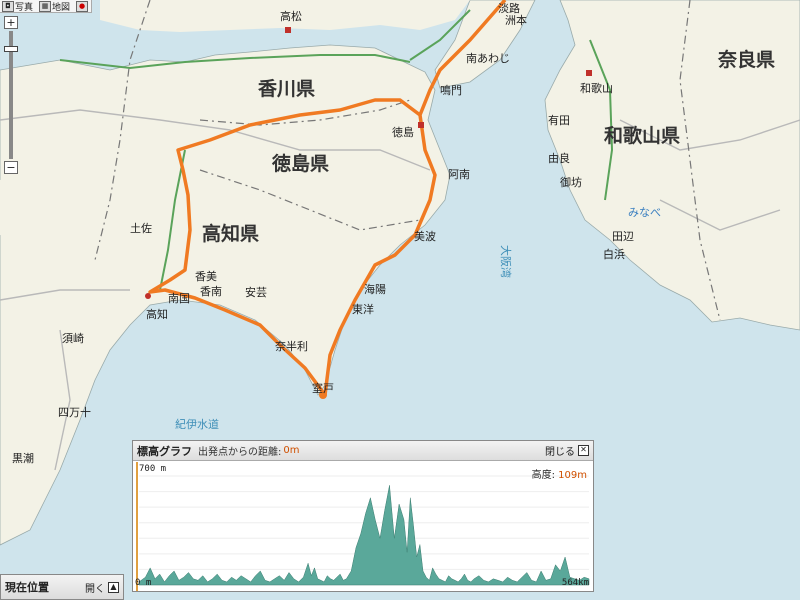 Image resolution: width=800 pixels, height=600 pixels. I want to click on label-sumoto: 洲本, so click(516, 20).